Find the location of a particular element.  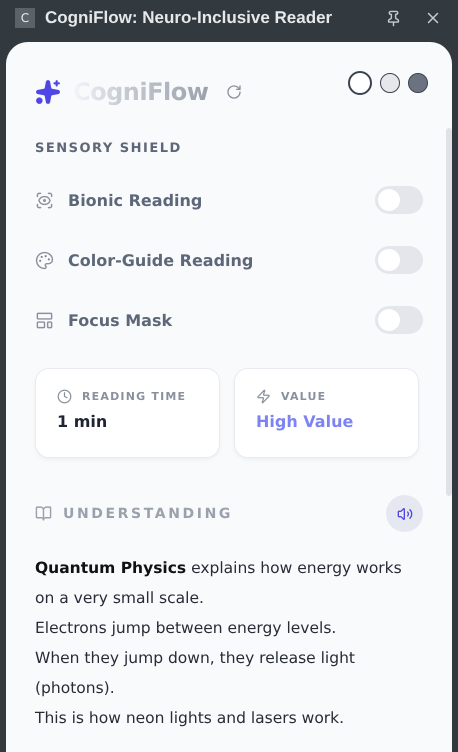

toggle-label: Focus Mask is located at coordinates (121, 320).